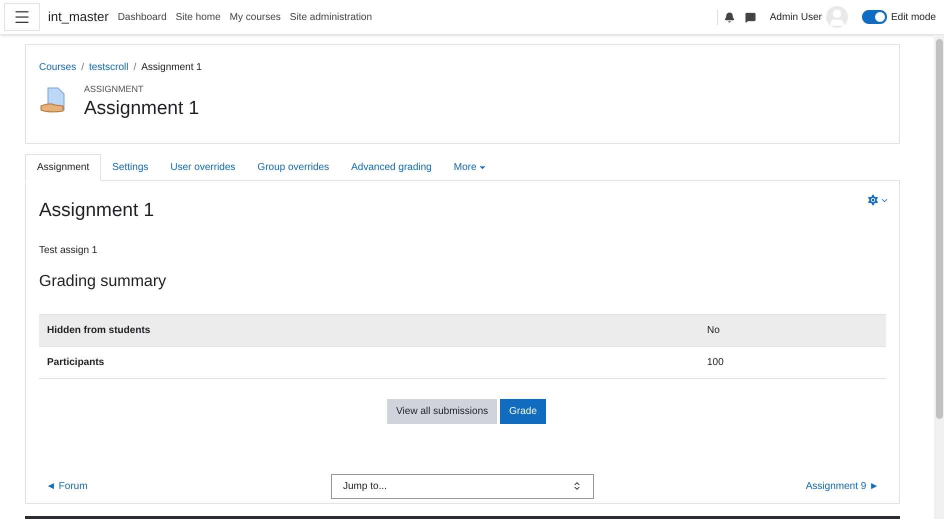  Describe the element at coordinates (108, 67) in the screenshot. I see `breadcrumb-link: testscroll` at that location.